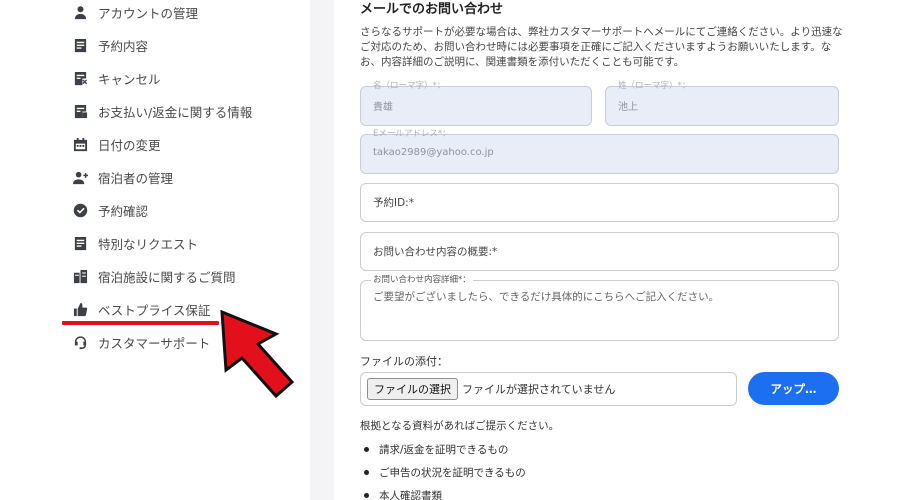 The image size is (900, 500). I want to click on email-field: Eメールアドレス*： takao2989@yahoo.co.jp, so click(599, 151).